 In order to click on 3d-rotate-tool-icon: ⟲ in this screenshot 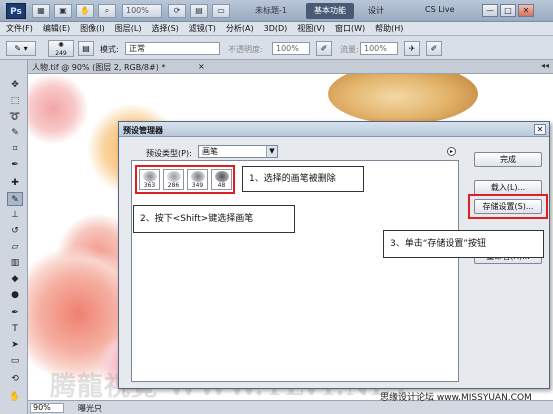, I will do `click(15, 379)`.